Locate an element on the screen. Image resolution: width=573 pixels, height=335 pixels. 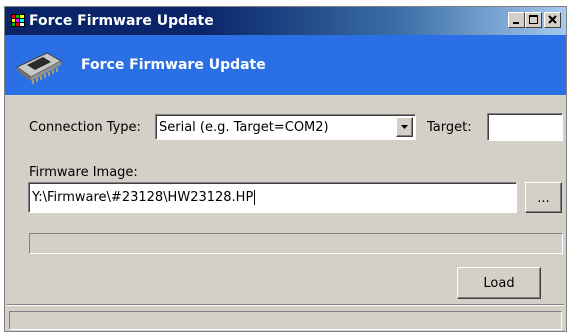
chevron-down-icon is located at coordinates (404, 127).